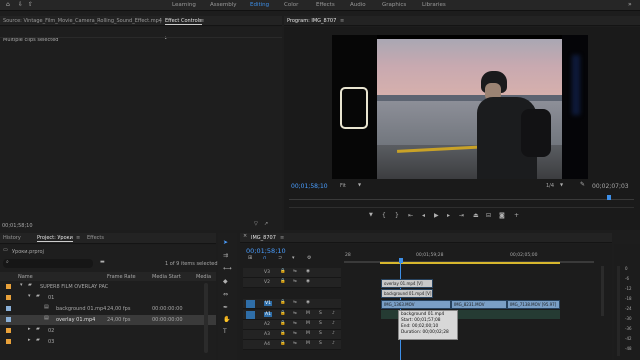  What do you see at coordinates (280, 258) in the screenshot?
I see `linked-icon: ⊃` at bounding box center [280, 258].